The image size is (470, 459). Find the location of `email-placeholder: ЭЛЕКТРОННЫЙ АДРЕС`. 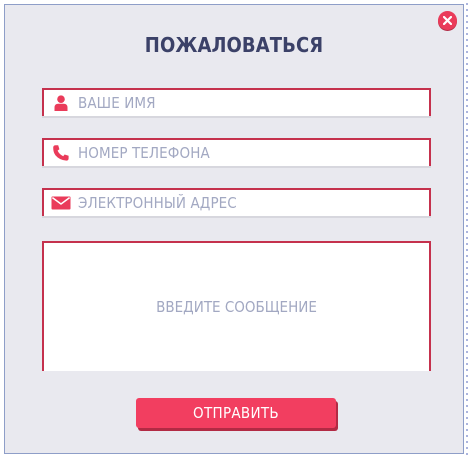

email-placeholder: ЭЛЕКТРОННЫЙ АДРЕС is located at coordinates (157, 203).